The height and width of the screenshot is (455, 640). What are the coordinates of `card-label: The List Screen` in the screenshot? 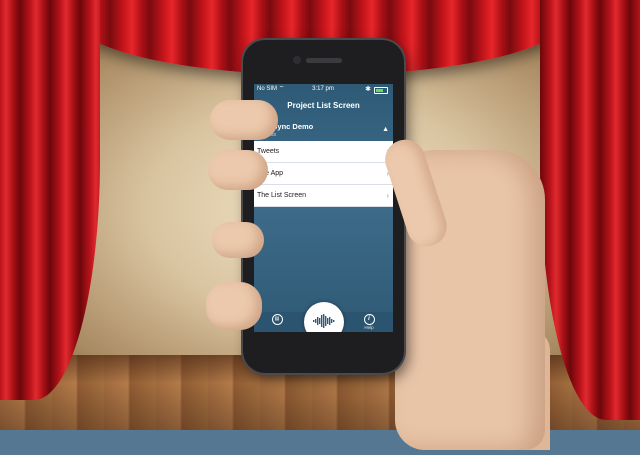 It's located at (282, 195).